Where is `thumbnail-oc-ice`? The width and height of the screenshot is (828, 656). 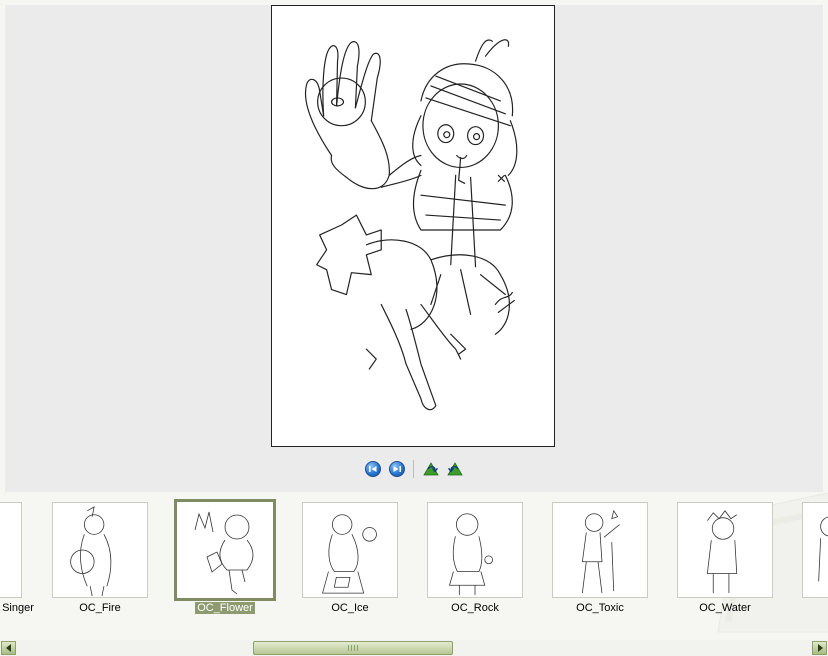 thumbnail-oc-ice is located at coordinates (350, 550).